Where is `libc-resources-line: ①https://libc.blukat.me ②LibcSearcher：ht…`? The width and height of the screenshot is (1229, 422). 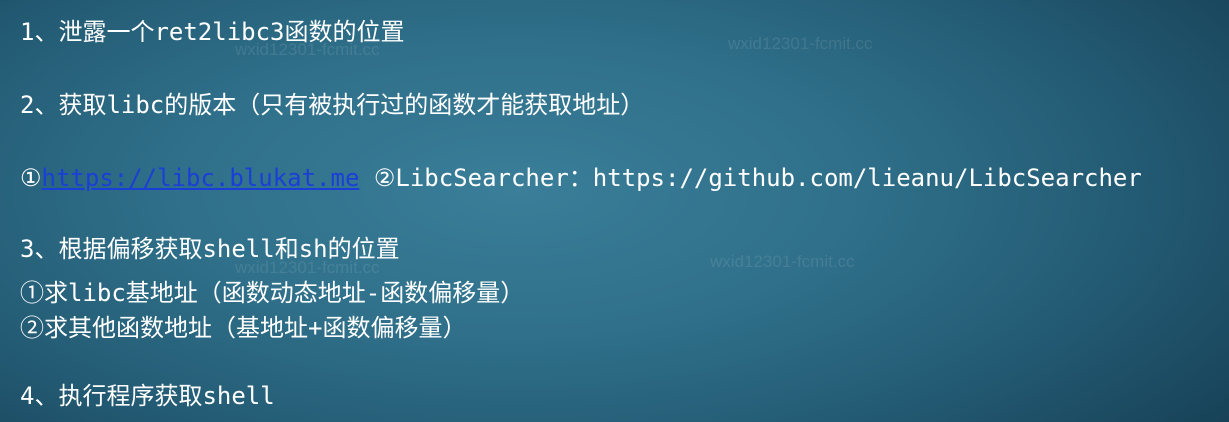 libc-resources-line: ①https://libc.blukat.me ②LibcSearcher：ht… is located at coordinates (581, 178).